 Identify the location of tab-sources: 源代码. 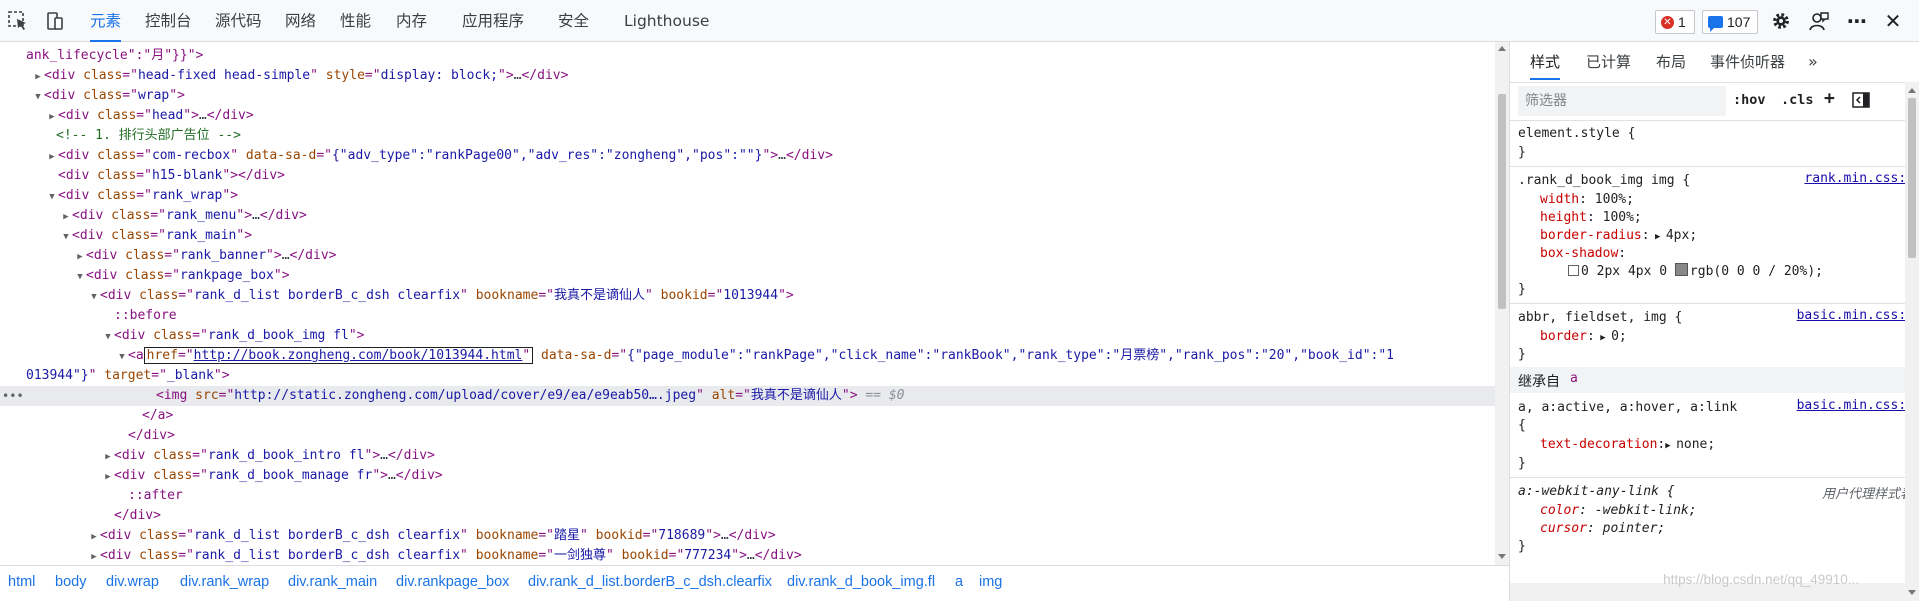
(238, 21).